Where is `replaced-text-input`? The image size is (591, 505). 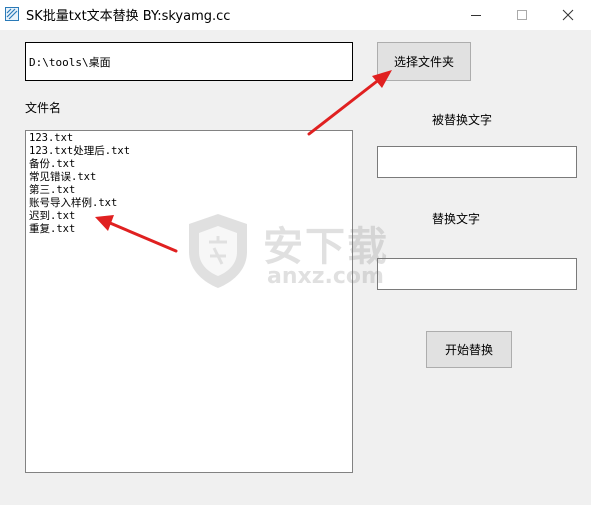 replaced-text-input is located at coordinates (477, 162).